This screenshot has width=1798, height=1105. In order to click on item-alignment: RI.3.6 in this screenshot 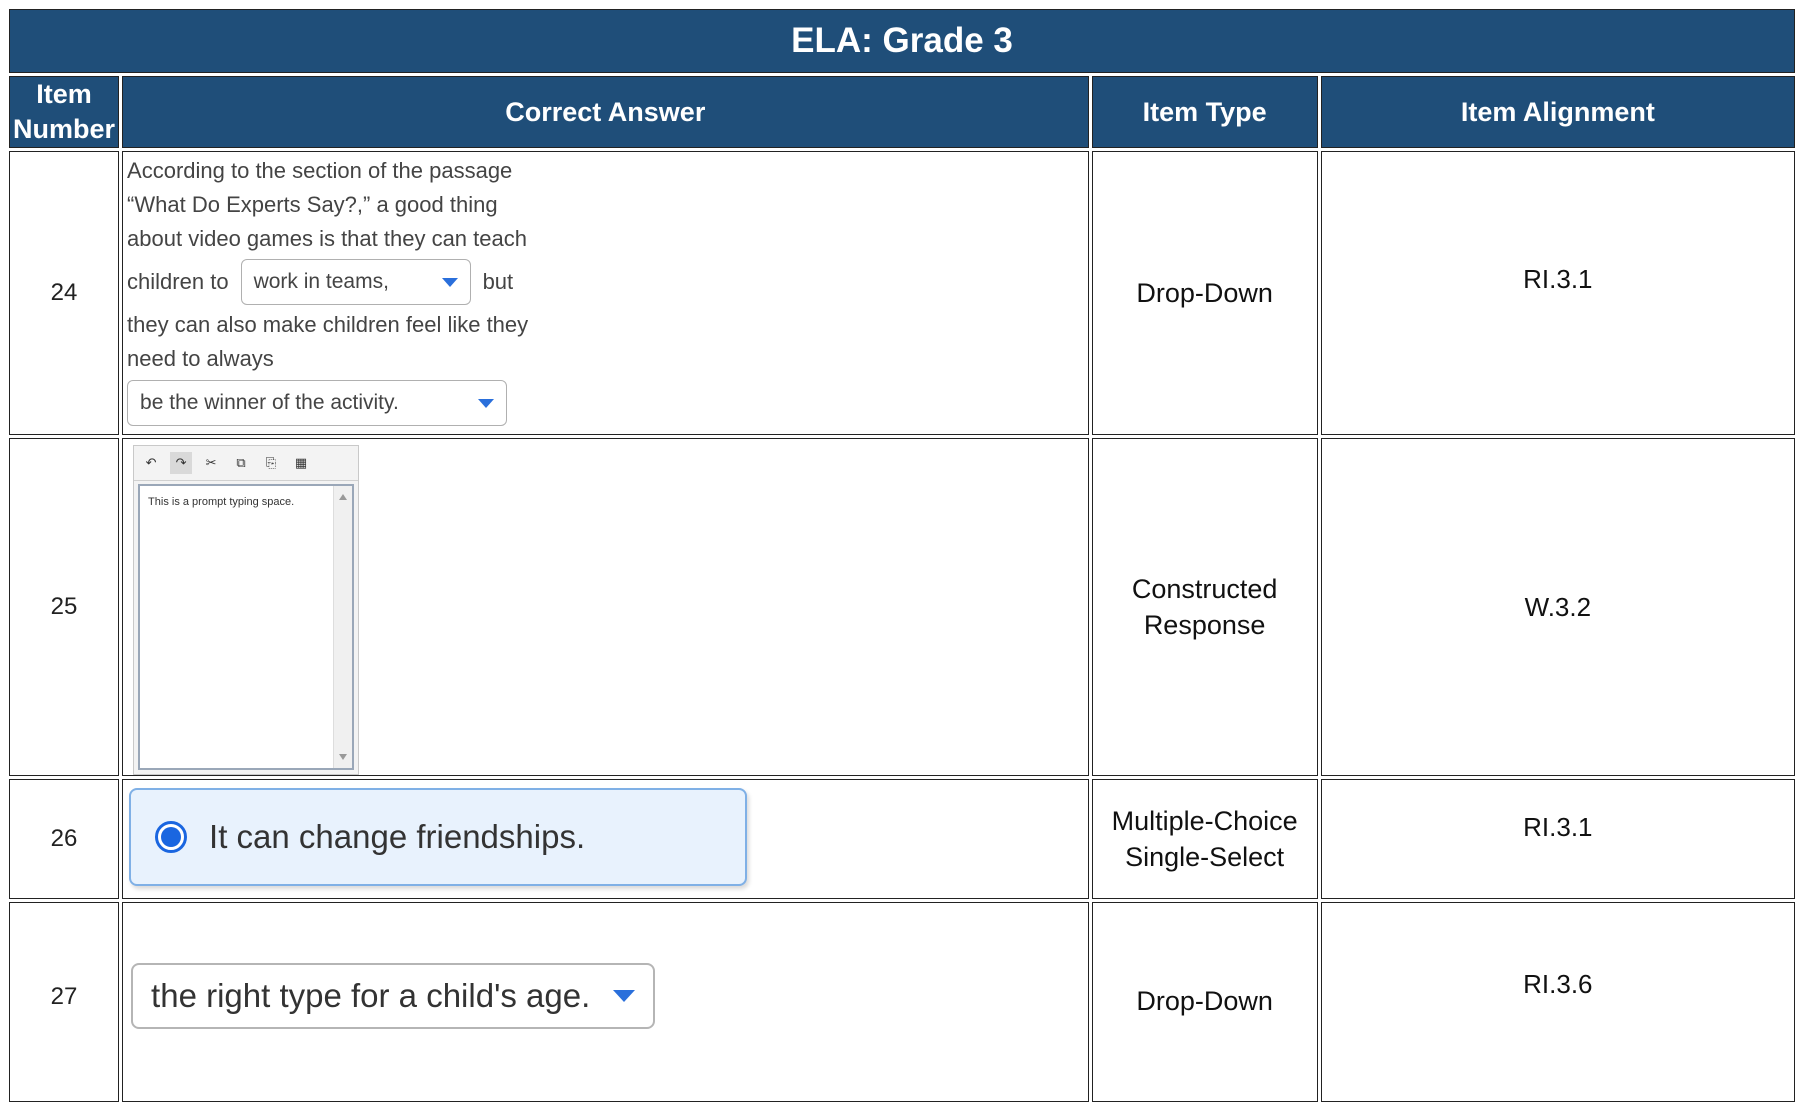, I will do `click(1557, 1002)`.